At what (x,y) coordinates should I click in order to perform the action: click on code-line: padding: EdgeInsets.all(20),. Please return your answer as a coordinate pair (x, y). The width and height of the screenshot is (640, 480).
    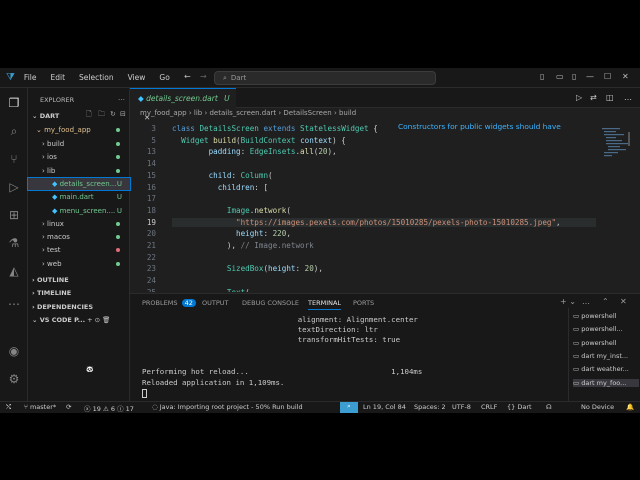
    Looking at the image, I should click on (254, 151).